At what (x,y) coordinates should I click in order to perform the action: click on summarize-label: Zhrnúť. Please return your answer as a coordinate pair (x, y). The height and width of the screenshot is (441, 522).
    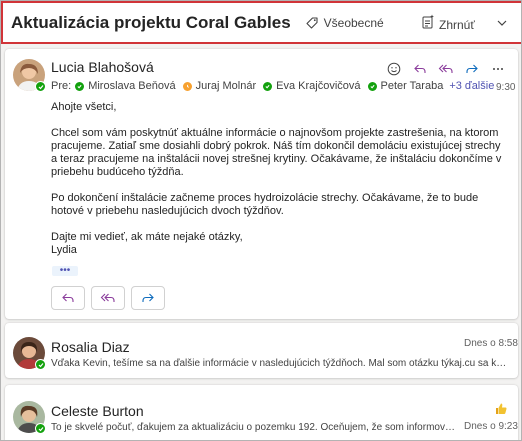
    Looking at the image, I should click on (457, 24).